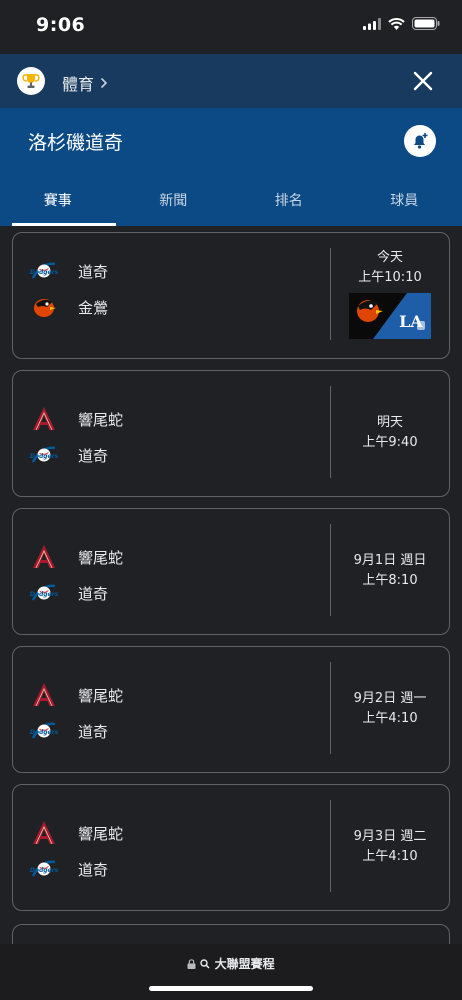 This screenshot has width=462, height=1000. What do you see at coordinates (404, 198) in the screenshot?
I see `tab-players: 球員` at bounding box center [404, 198].